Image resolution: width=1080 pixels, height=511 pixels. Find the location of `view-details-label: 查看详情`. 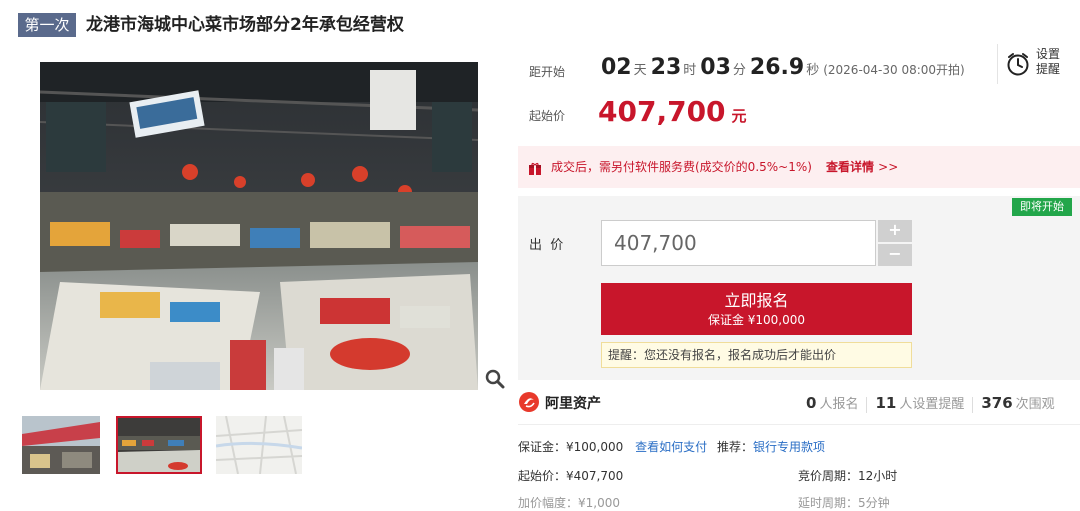

view-details-label: 查看详情 is located at coordinates (850, 167).